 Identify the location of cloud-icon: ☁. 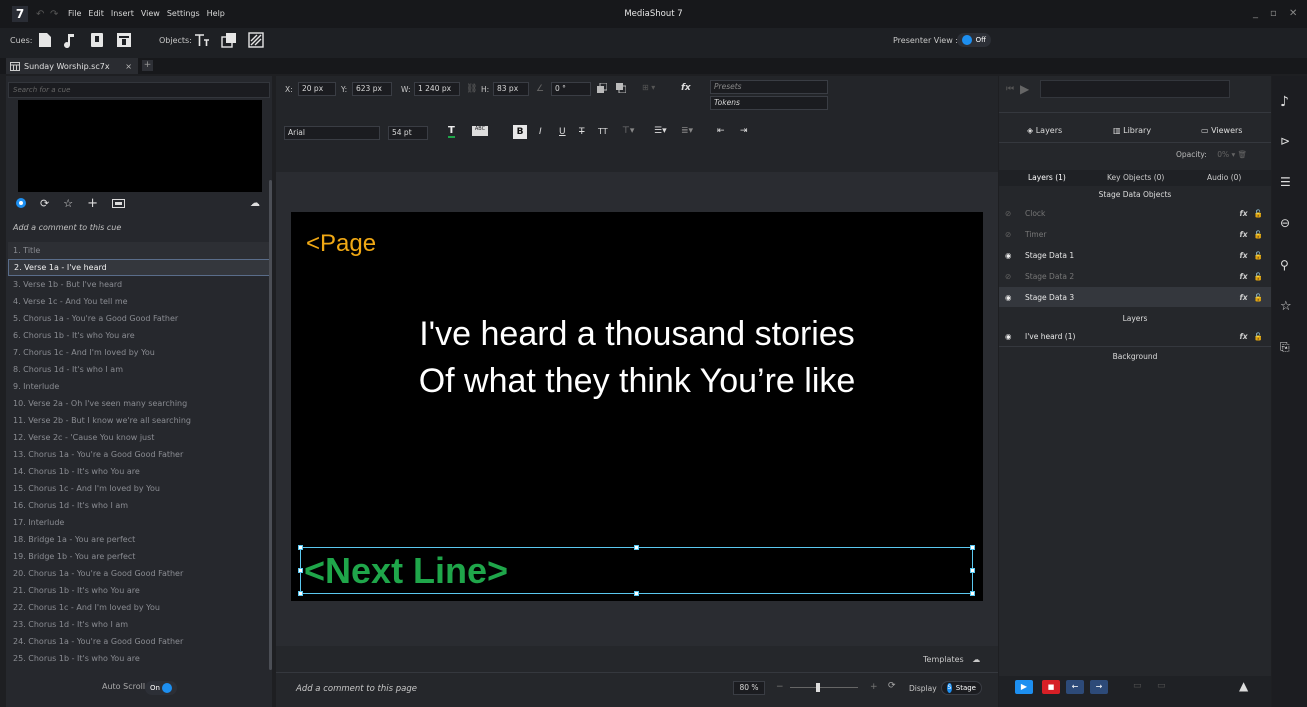
(255, 203).